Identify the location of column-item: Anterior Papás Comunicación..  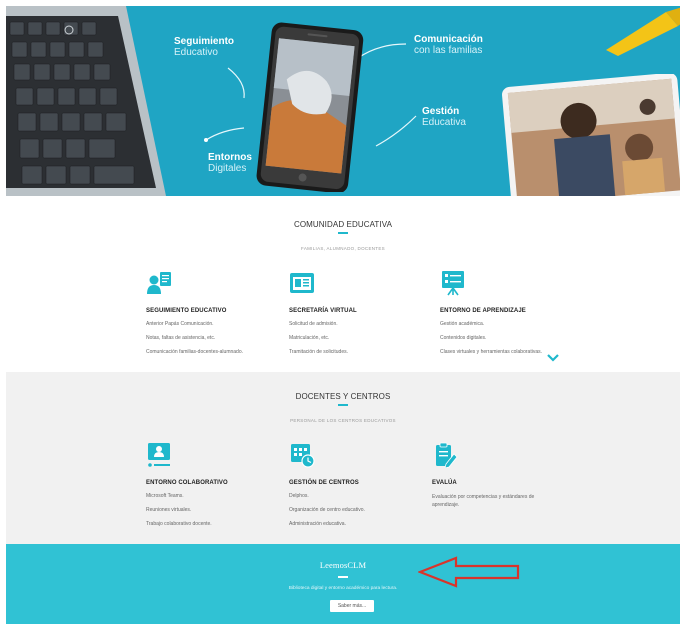
(194, 324).